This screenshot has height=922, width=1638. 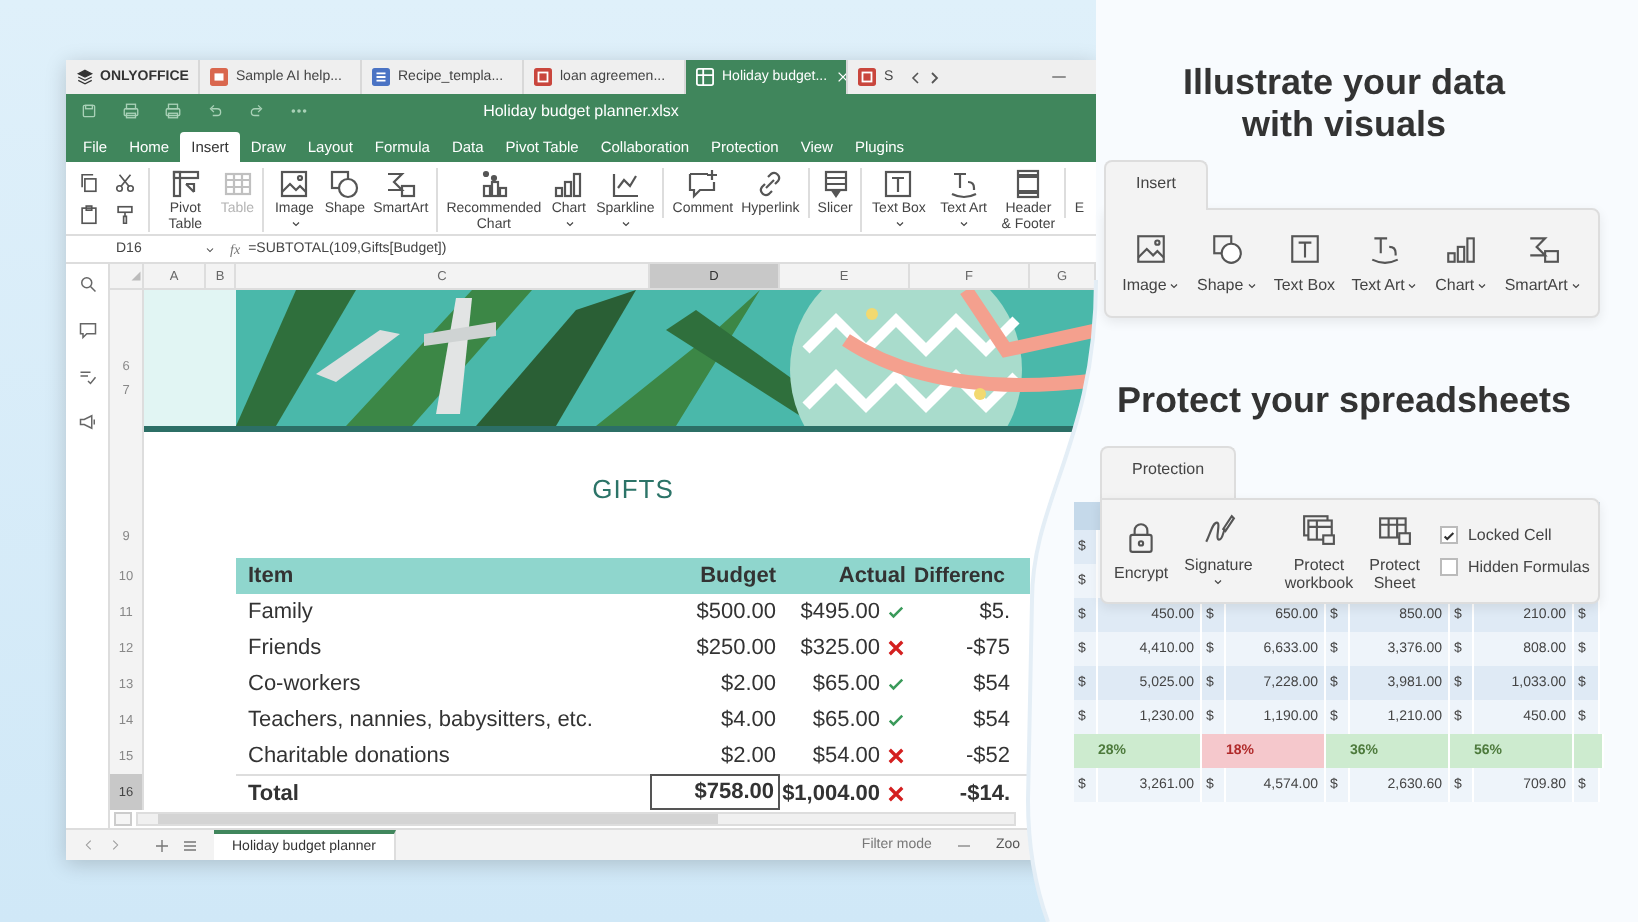 I want to click on table-cell: $758.00, so click(x=715, y=792).